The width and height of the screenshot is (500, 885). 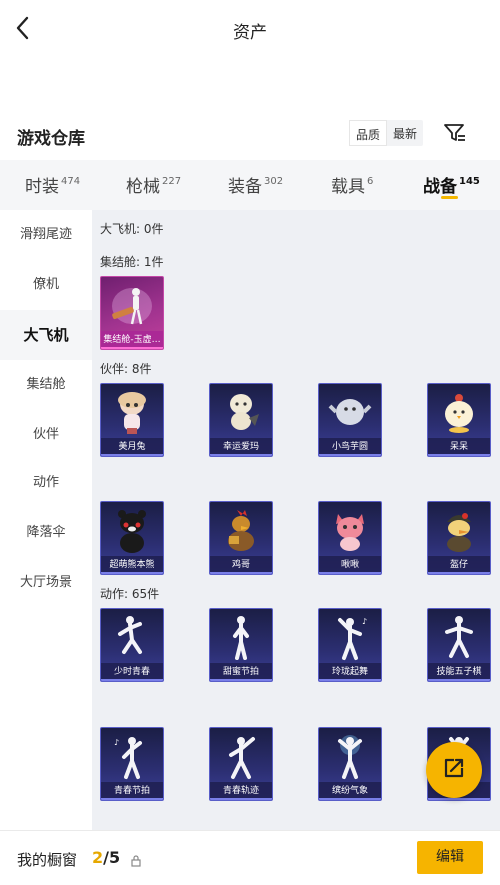 I want to click on tab-equipment: 装备 302, so click(x=255, y=184).